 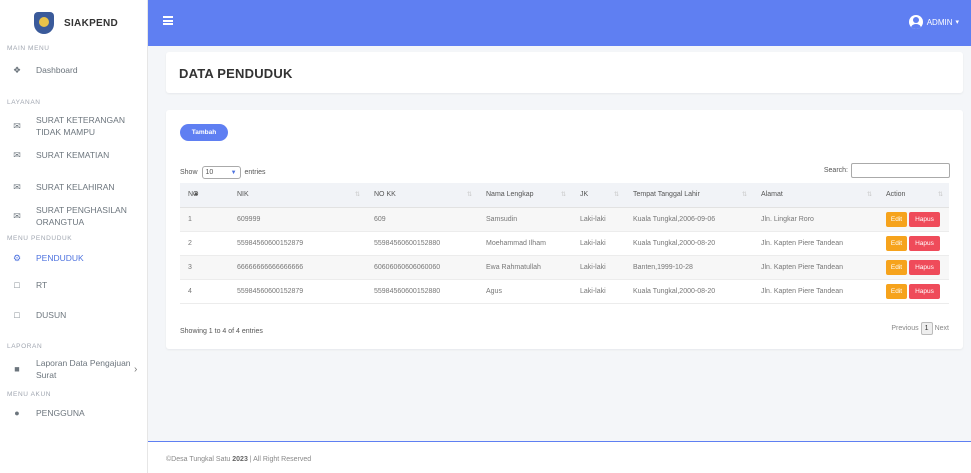 What do you see at coordinates (168, 20) in the screenshot?
I see `hamburger-menu-icon` at bounding box center [168, 20].